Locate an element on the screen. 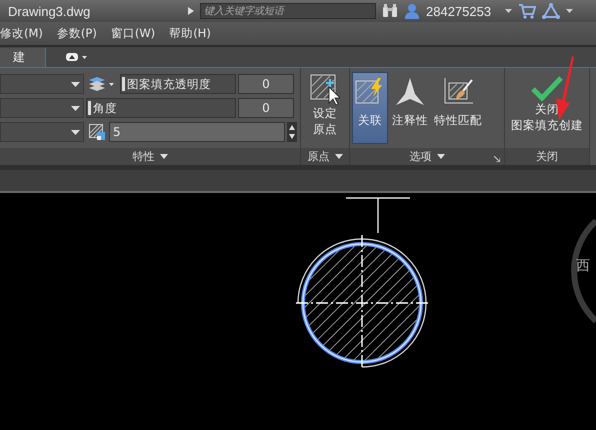  compass-direction: 西 is located at coordinates (583, 266).